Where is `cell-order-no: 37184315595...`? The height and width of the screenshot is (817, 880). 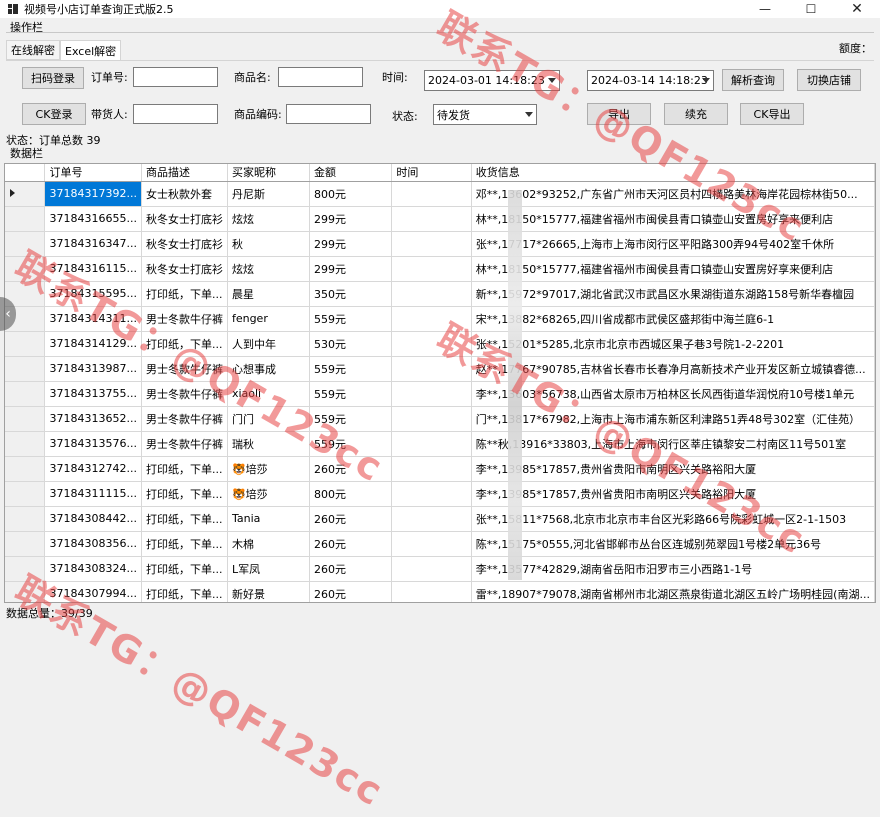
cell-order-no: 37184315595... is located at coordinates (93, 294).